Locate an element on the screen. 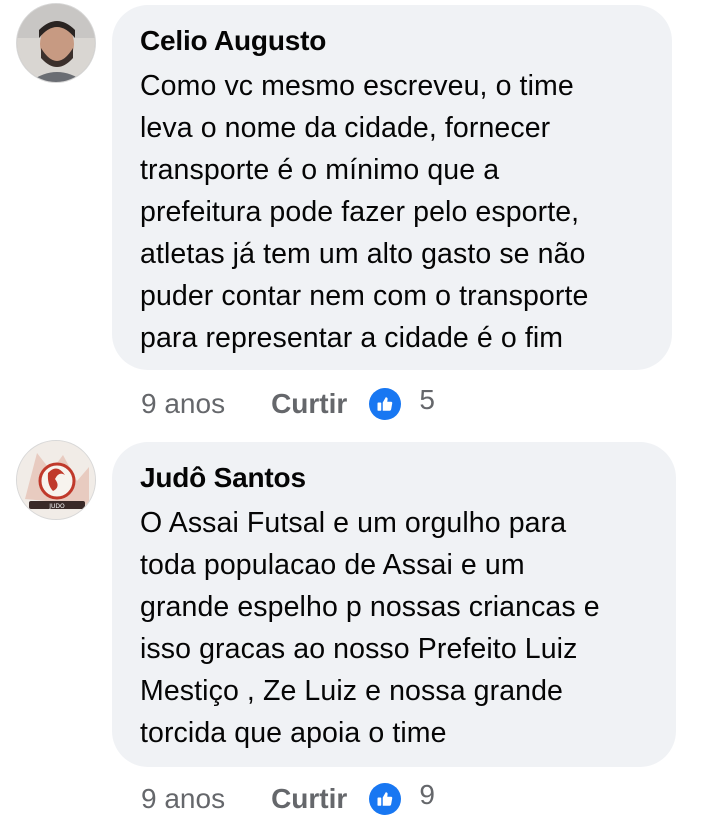 The height and width of the screenshot is (820, 720). comment-actions: 9 anos Curtir 5 is located at coordinates (288, 404).